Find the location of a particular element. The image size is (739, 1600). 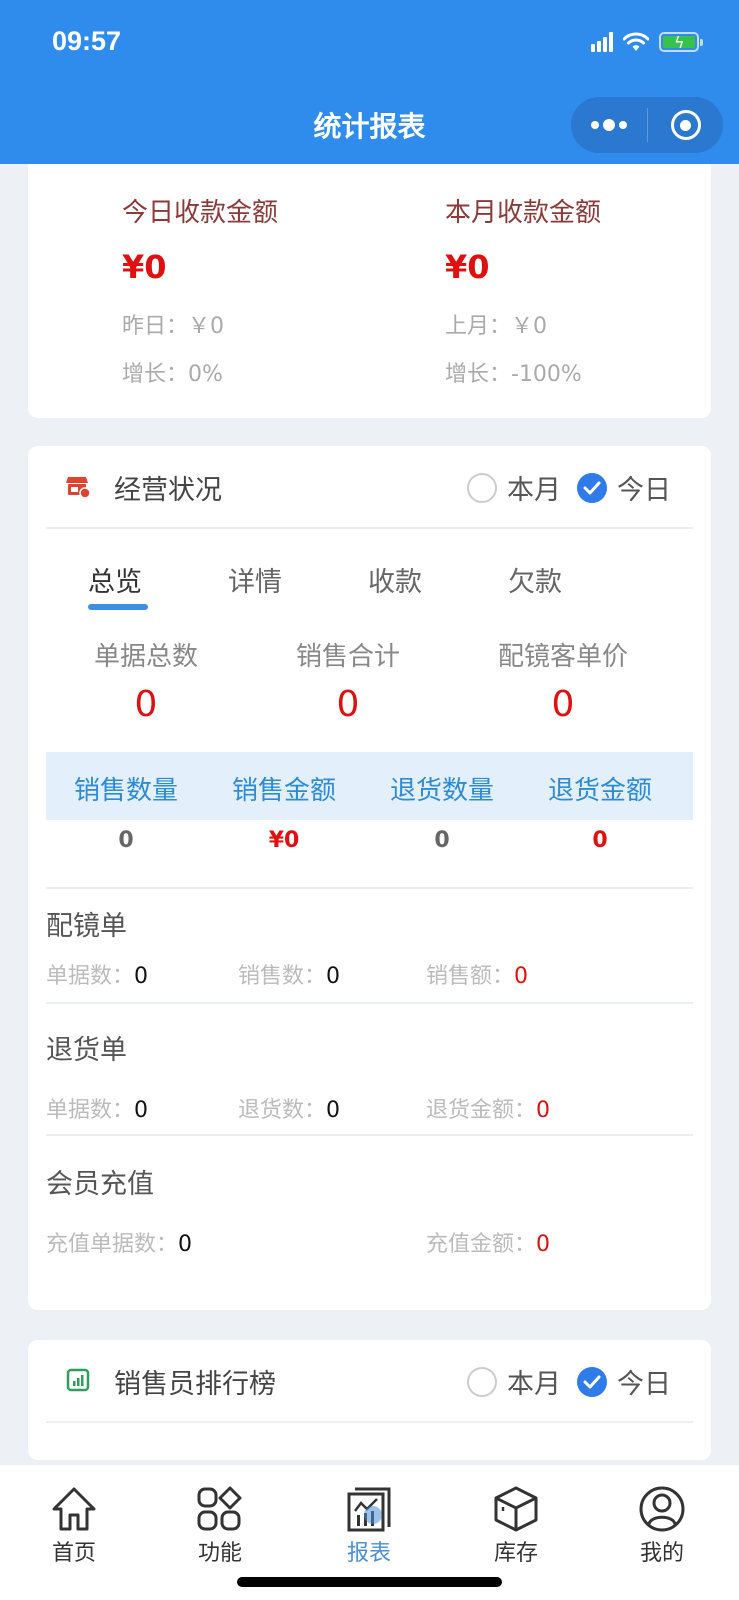

tab-overview: 总览 is located at coordinates (115, 579).